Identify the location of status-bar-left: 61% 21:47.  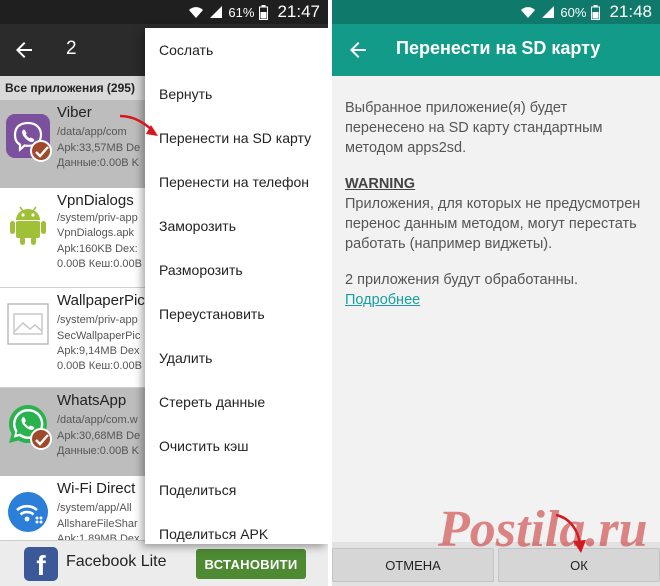
(164, 12).